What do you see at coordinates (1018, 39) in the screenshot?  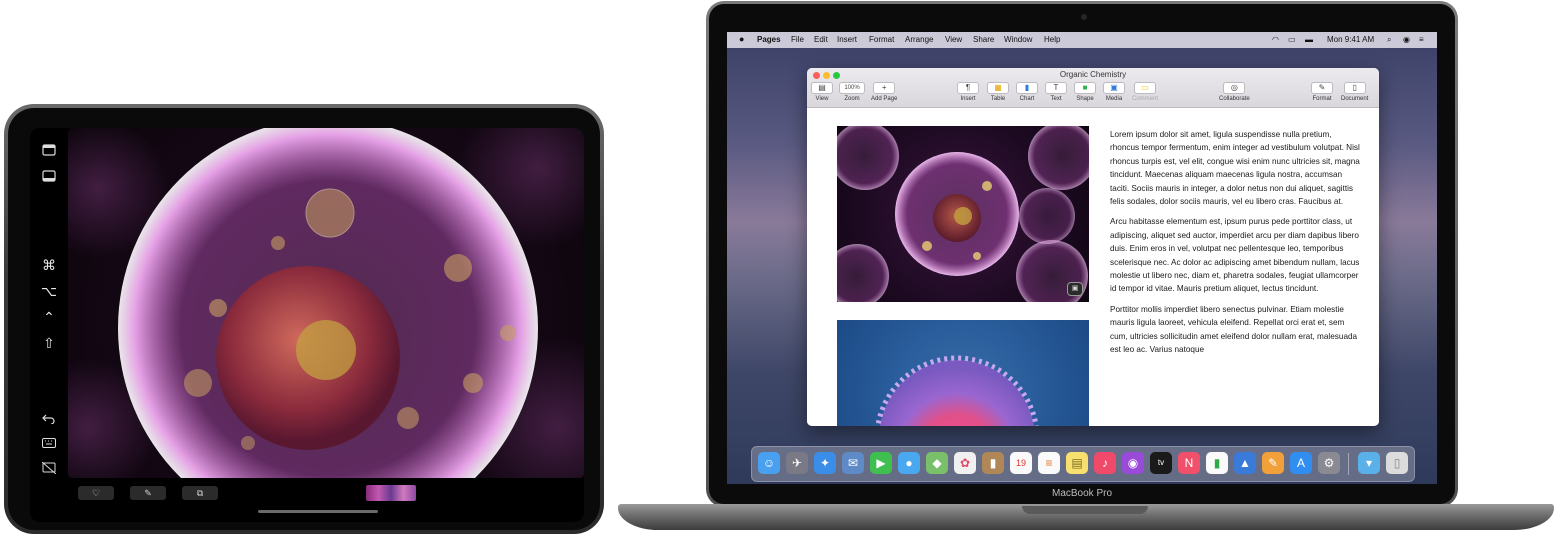 I see `menu-window: Window` at bounding box center [1018, 39].